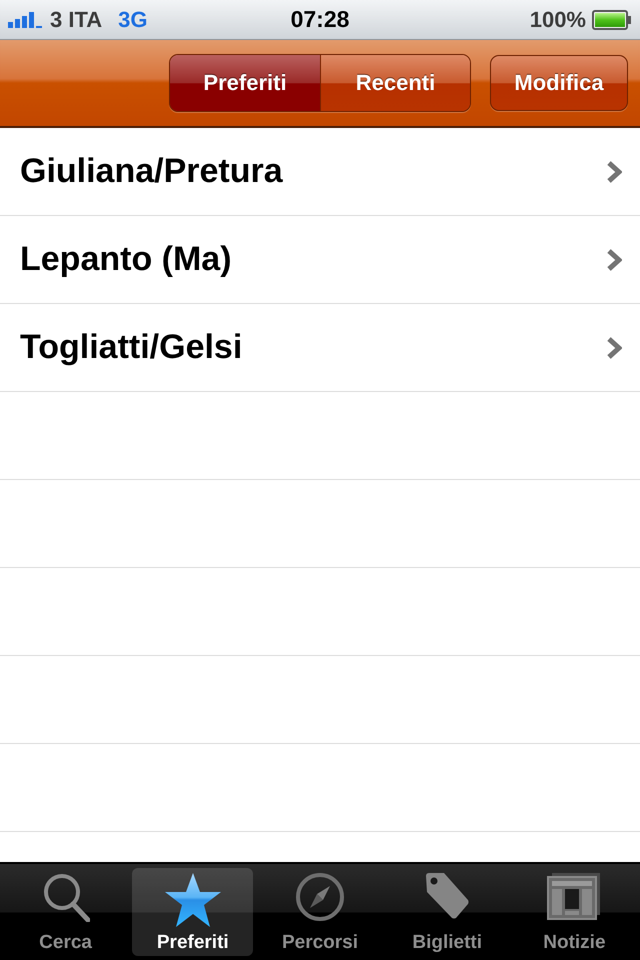 This screenshot has width=640, height=960. I want to click on tab-label: Biglietti, so click(447, 943).